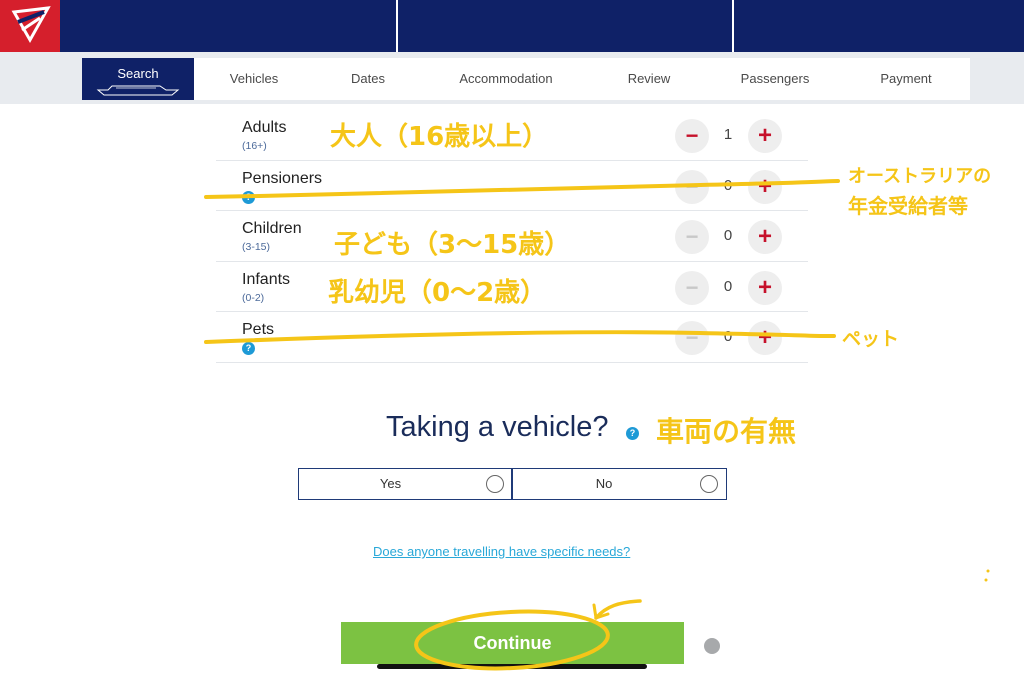 This screenshot has width=1024, height=676. Describe the element at coordinates (728, 185) in the screenshot. I see `pensioners-count: 0` at that location.